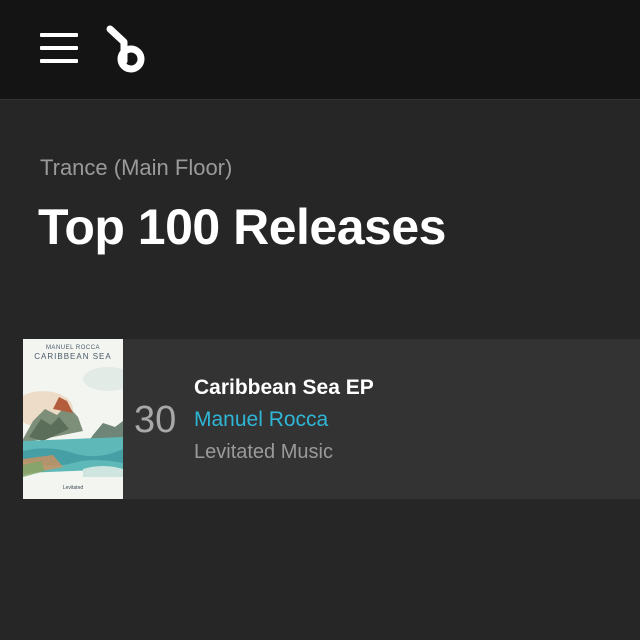 The height and width of the screenshot is (640, 640). I want to click on release-label-link: Levitated Music, so click(263, 452).